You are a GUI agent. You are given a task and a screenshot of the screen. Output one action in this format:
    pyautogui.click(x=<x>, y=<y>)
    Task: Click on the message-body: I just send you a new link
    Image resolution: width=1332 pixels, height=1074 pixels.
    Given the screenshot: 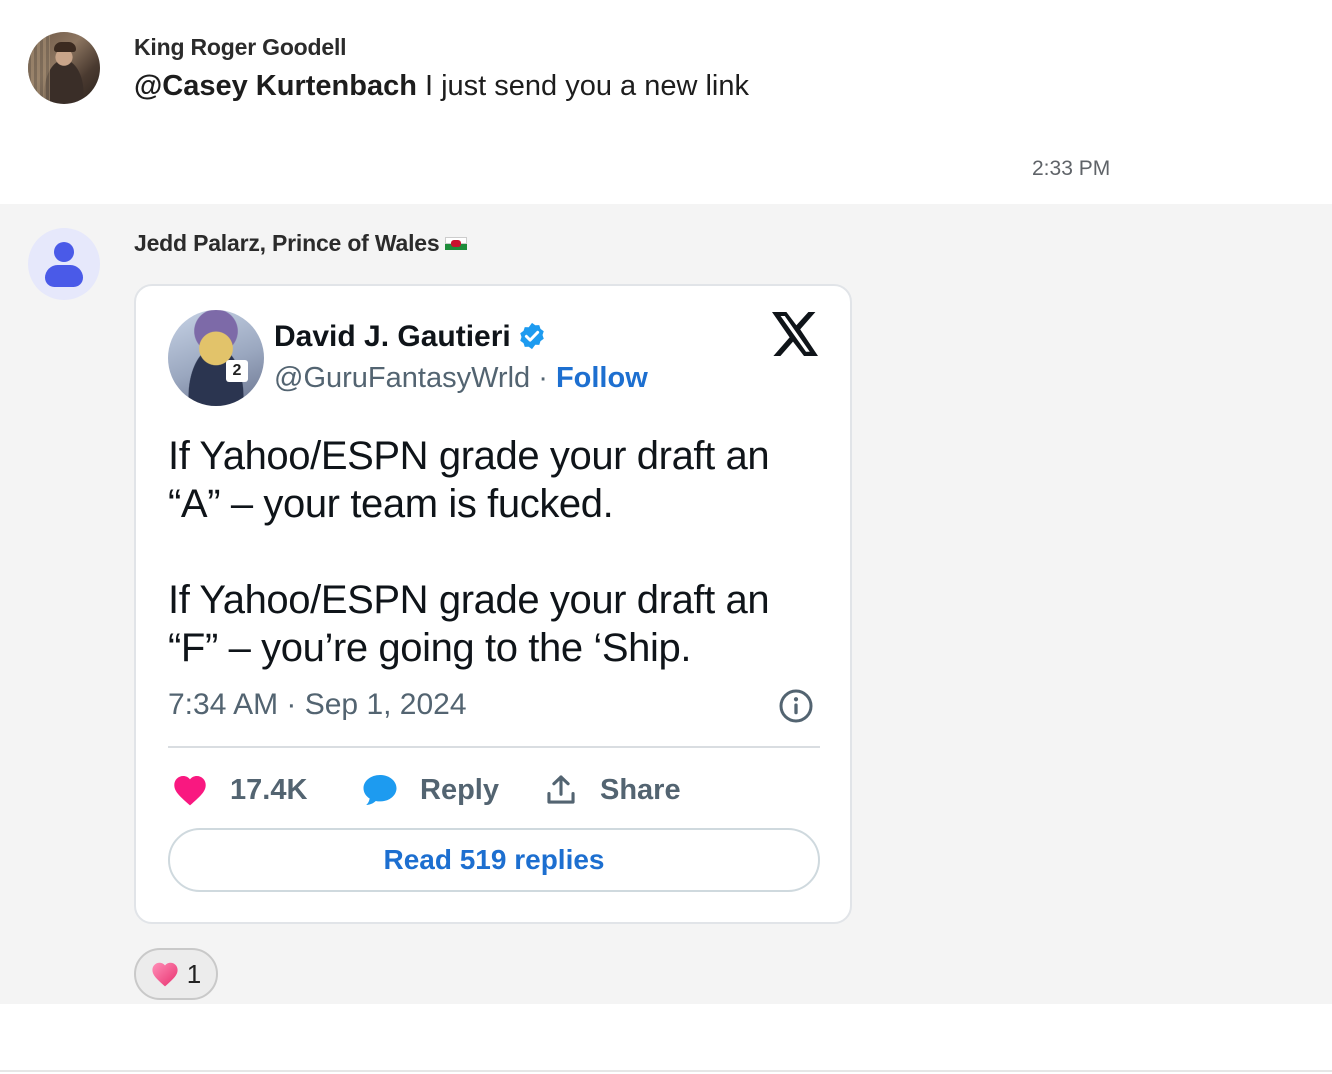 What is the action you would take?
    pyautogui.click(x=582, y=86)
    